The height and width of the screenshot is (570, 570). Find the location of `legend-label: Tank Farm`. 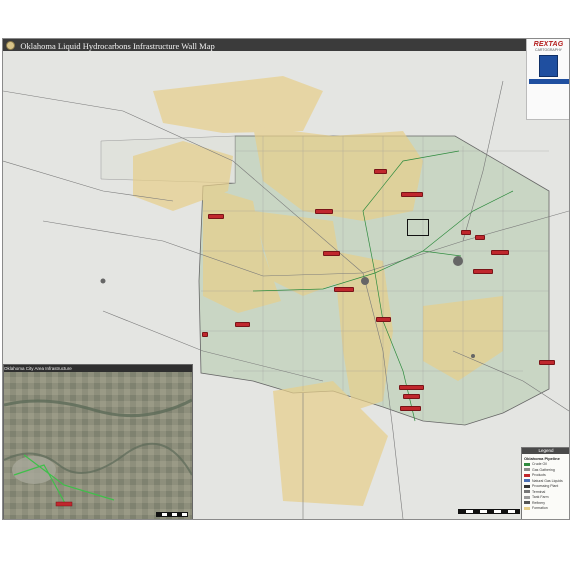

legend-label: Tank Farm is located at coordinates (540, 497).